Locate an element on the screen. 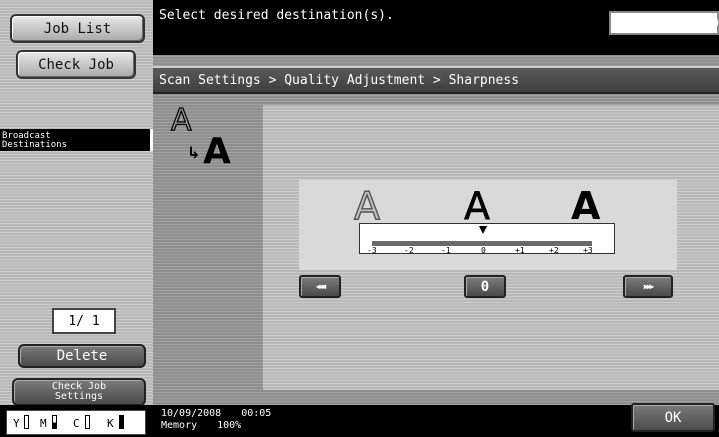 The image size is (719, 437). toner-indicator: Y M C K is located at coordinates (76, 422).